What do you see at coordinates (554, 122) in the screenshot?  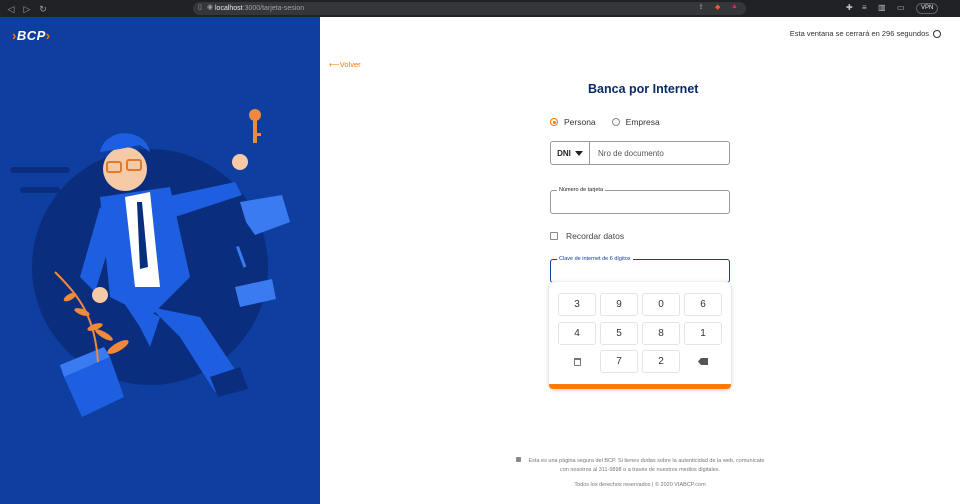 I see `radio-selected-icon` at bounding box center [554, 122].